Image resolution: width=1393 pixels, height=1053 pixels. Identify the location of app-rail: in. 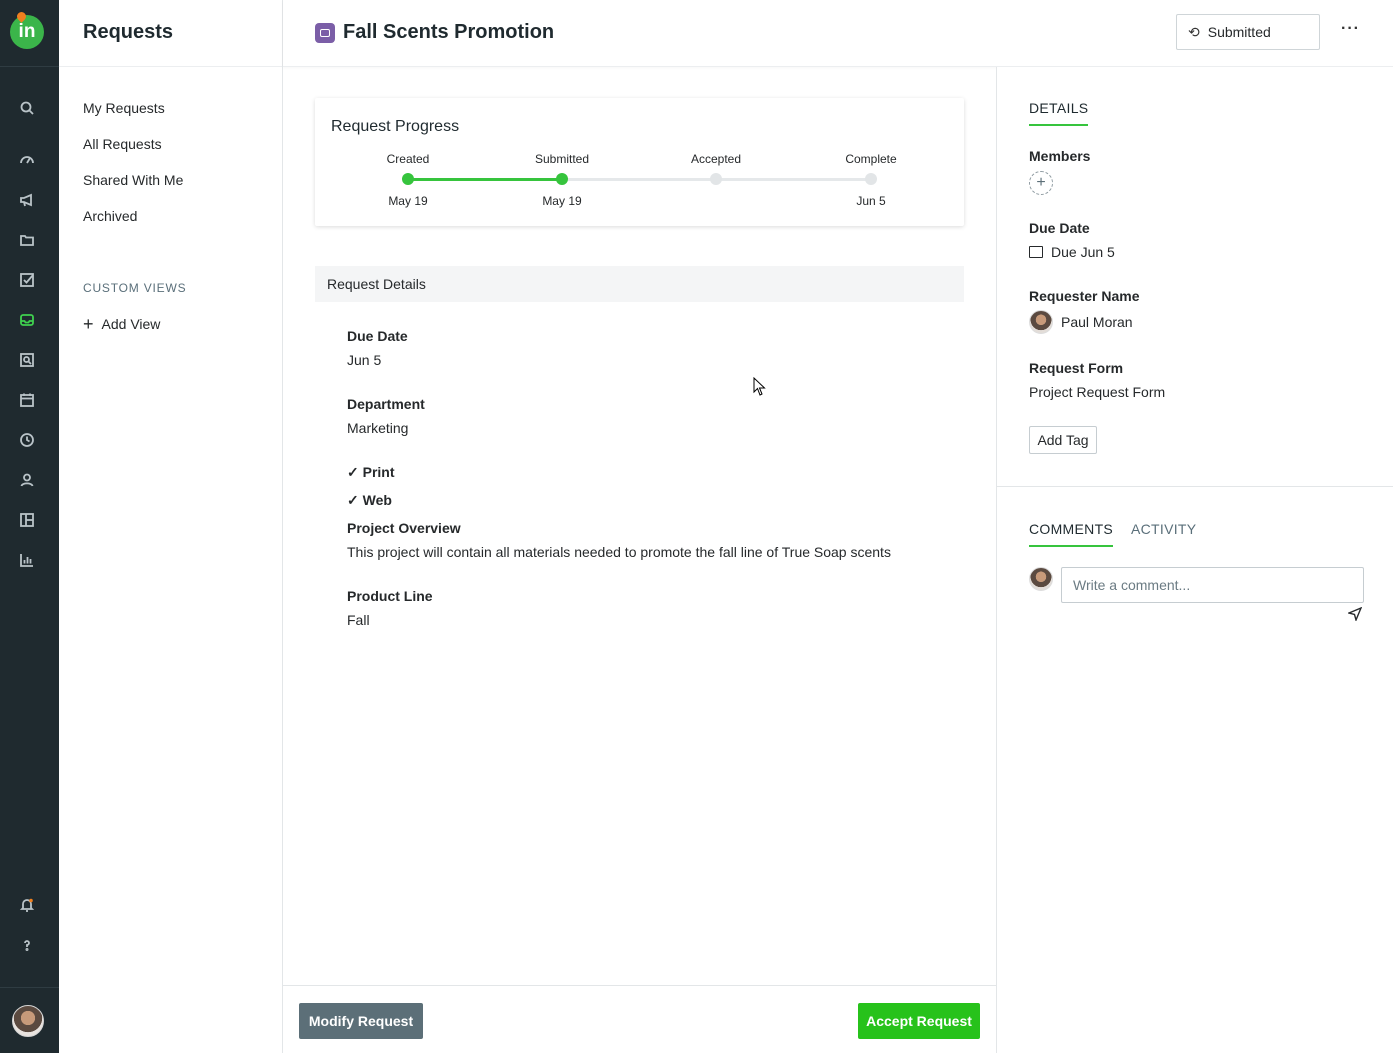
(29, 526).